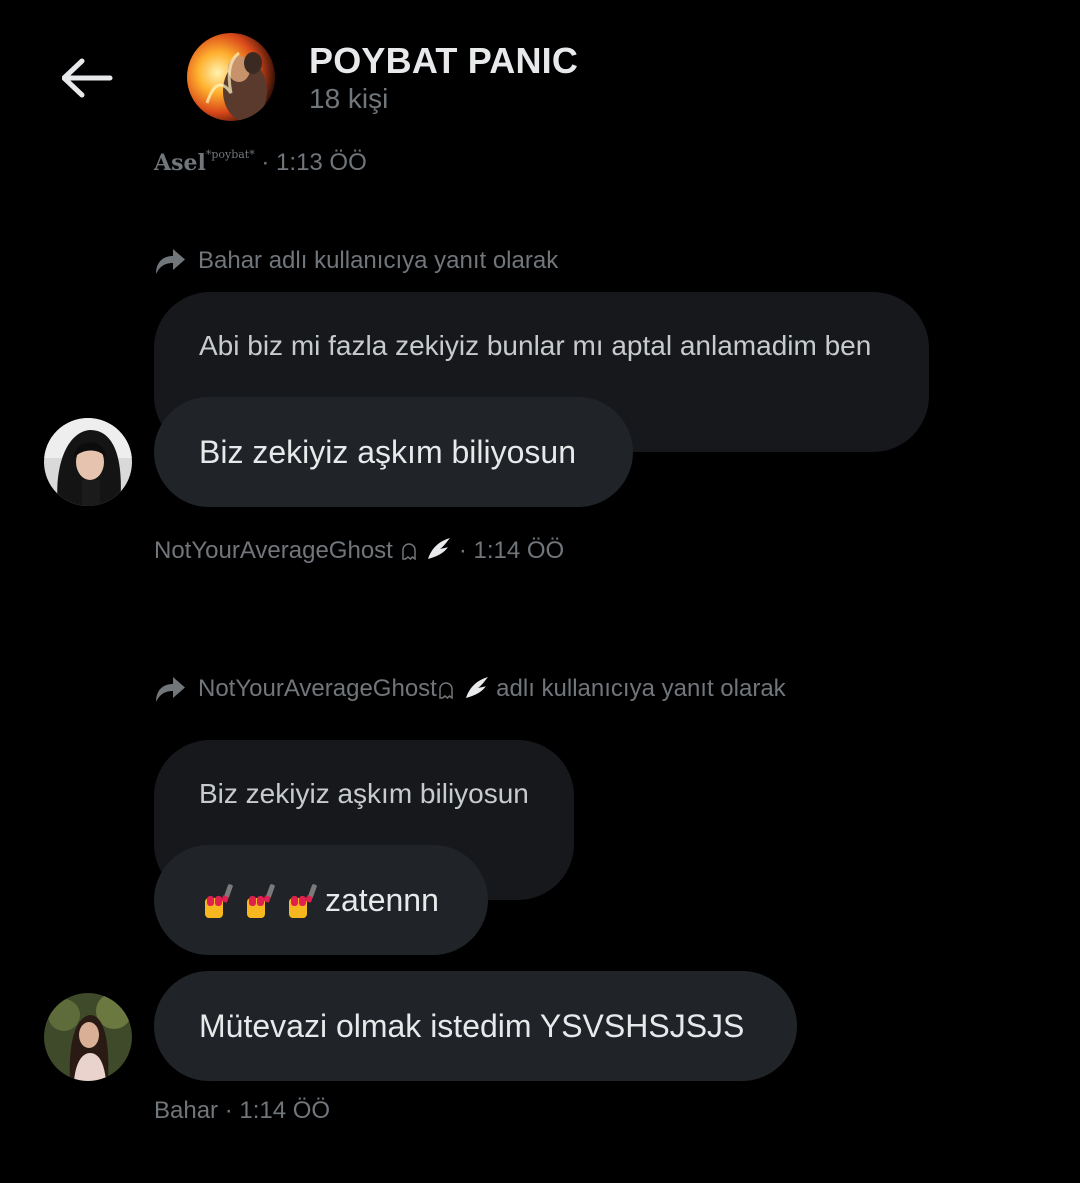  I want to click on sender-name: NotYourAverageGhost, so click(273, 550).